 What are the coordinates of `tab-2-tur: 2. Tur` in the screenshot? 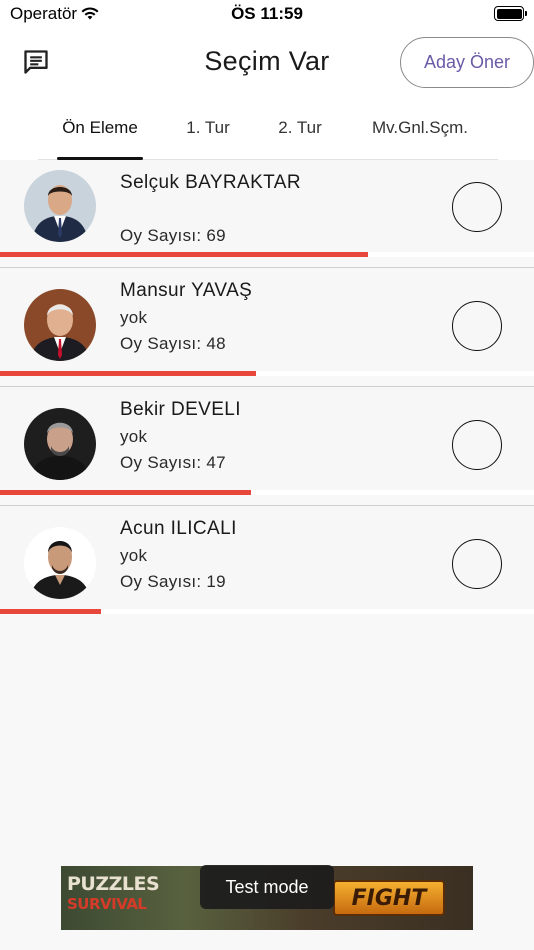 It's located at (300, 139).